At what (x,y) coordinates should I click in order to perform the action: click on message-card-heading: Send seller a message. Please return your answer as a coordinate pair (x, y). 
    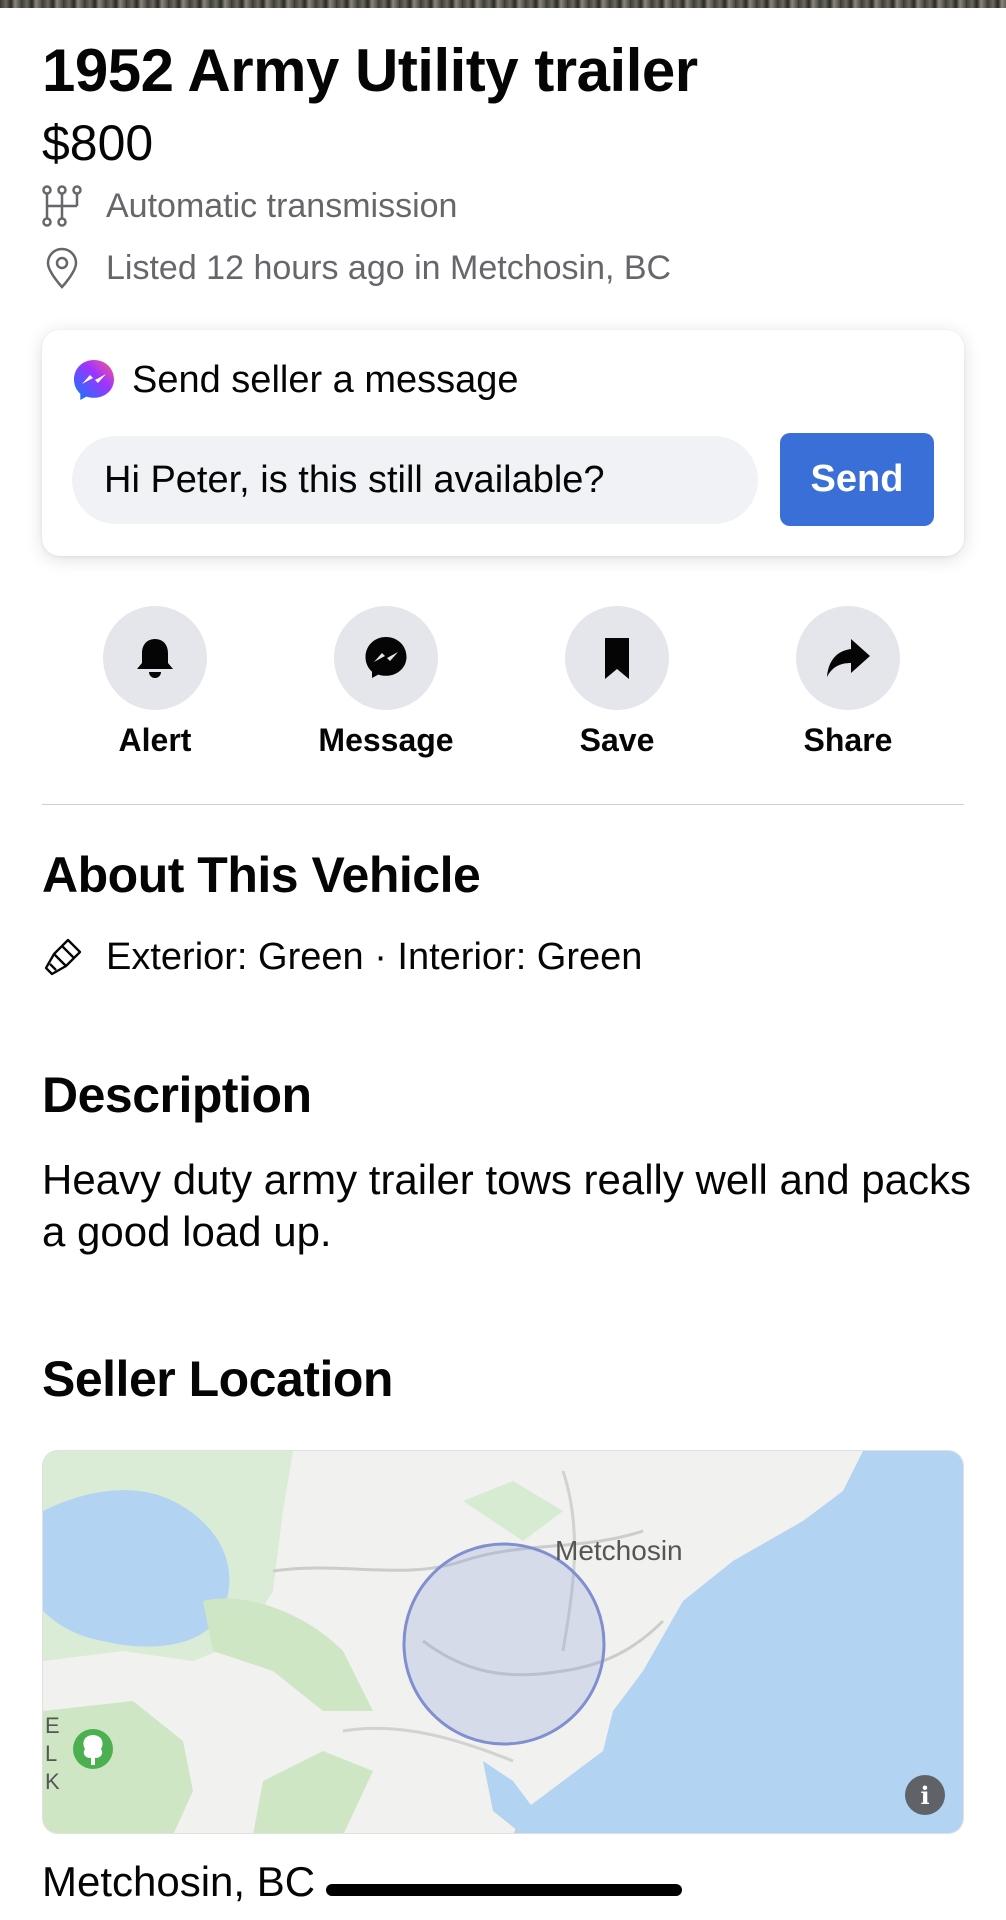
    Looking at the image, I should click on (325, 379).